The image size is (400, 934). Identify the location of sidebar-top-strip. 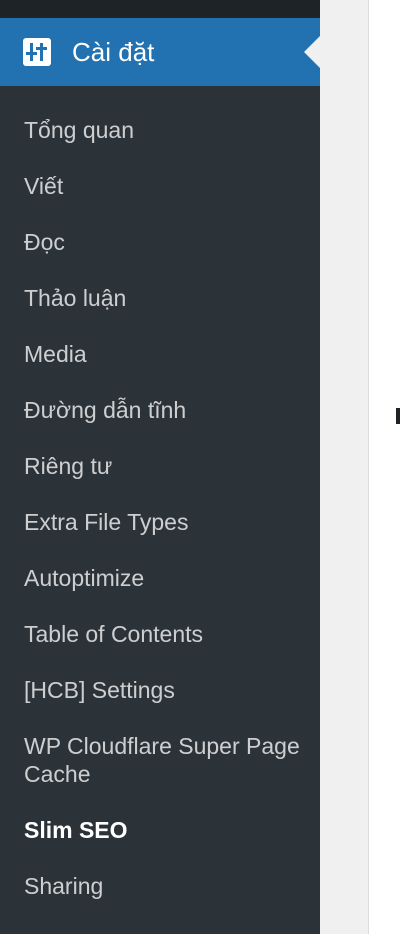
(160, 9).